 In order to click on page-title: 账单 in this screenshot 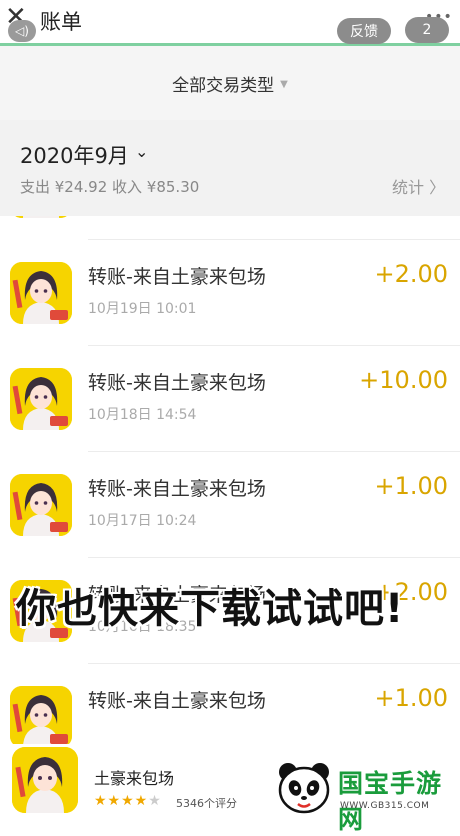, I will do `click(61, 22)`.